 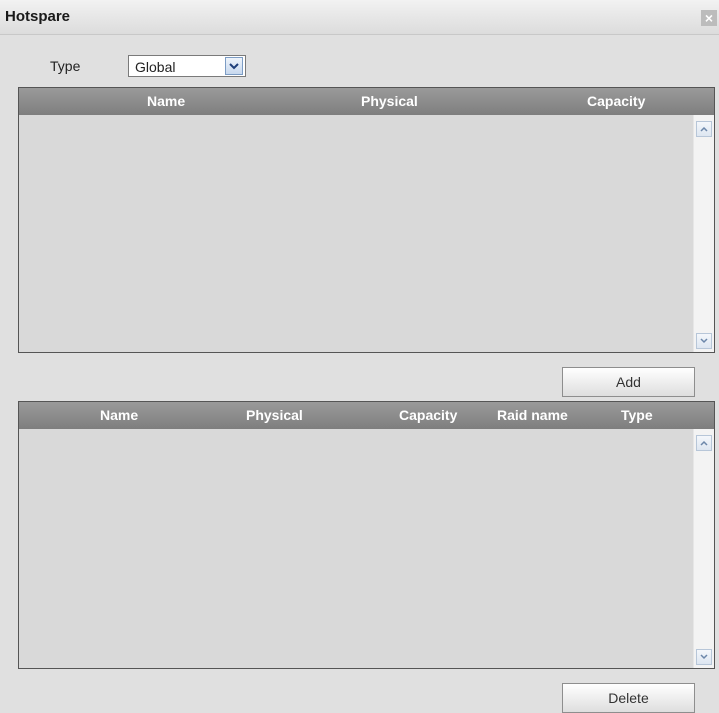 What do you see at coordinates (637, 415) in the screenshot?
I see `column-header-type: Type` at bounding box center [637, 415].